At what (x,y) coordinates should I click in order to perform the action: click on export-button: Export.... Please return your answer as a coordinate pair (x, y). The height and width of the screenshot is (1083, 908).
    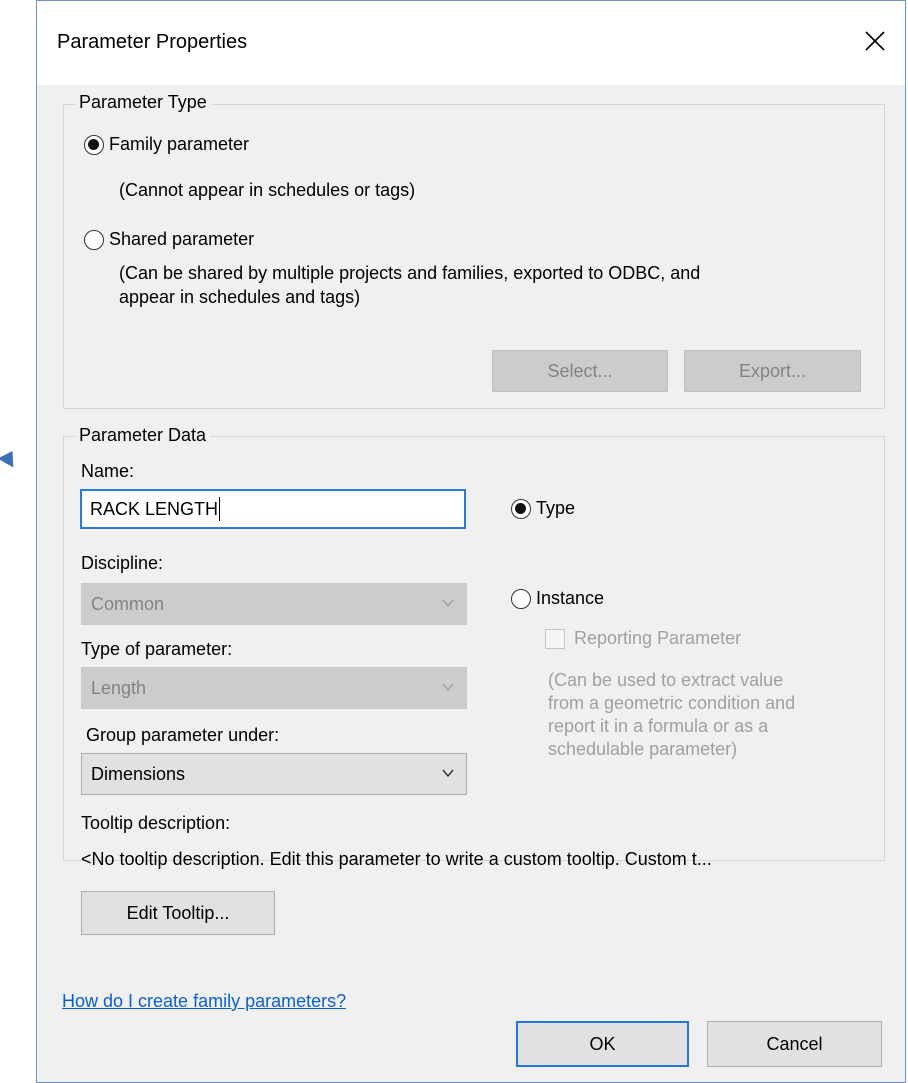
    Looking at the image, I should click on (772, 371).